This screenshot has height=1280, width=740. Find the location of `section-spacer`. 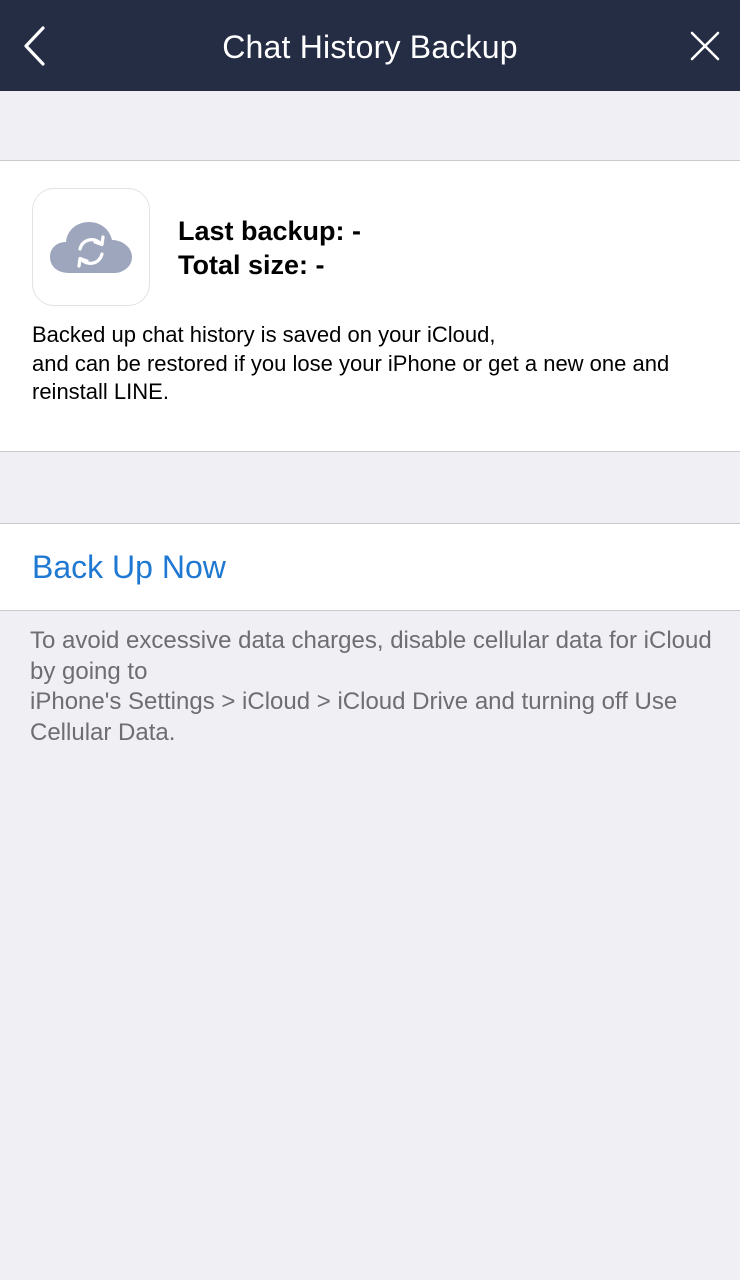

section-spacer is located at coordinates (370, 125).